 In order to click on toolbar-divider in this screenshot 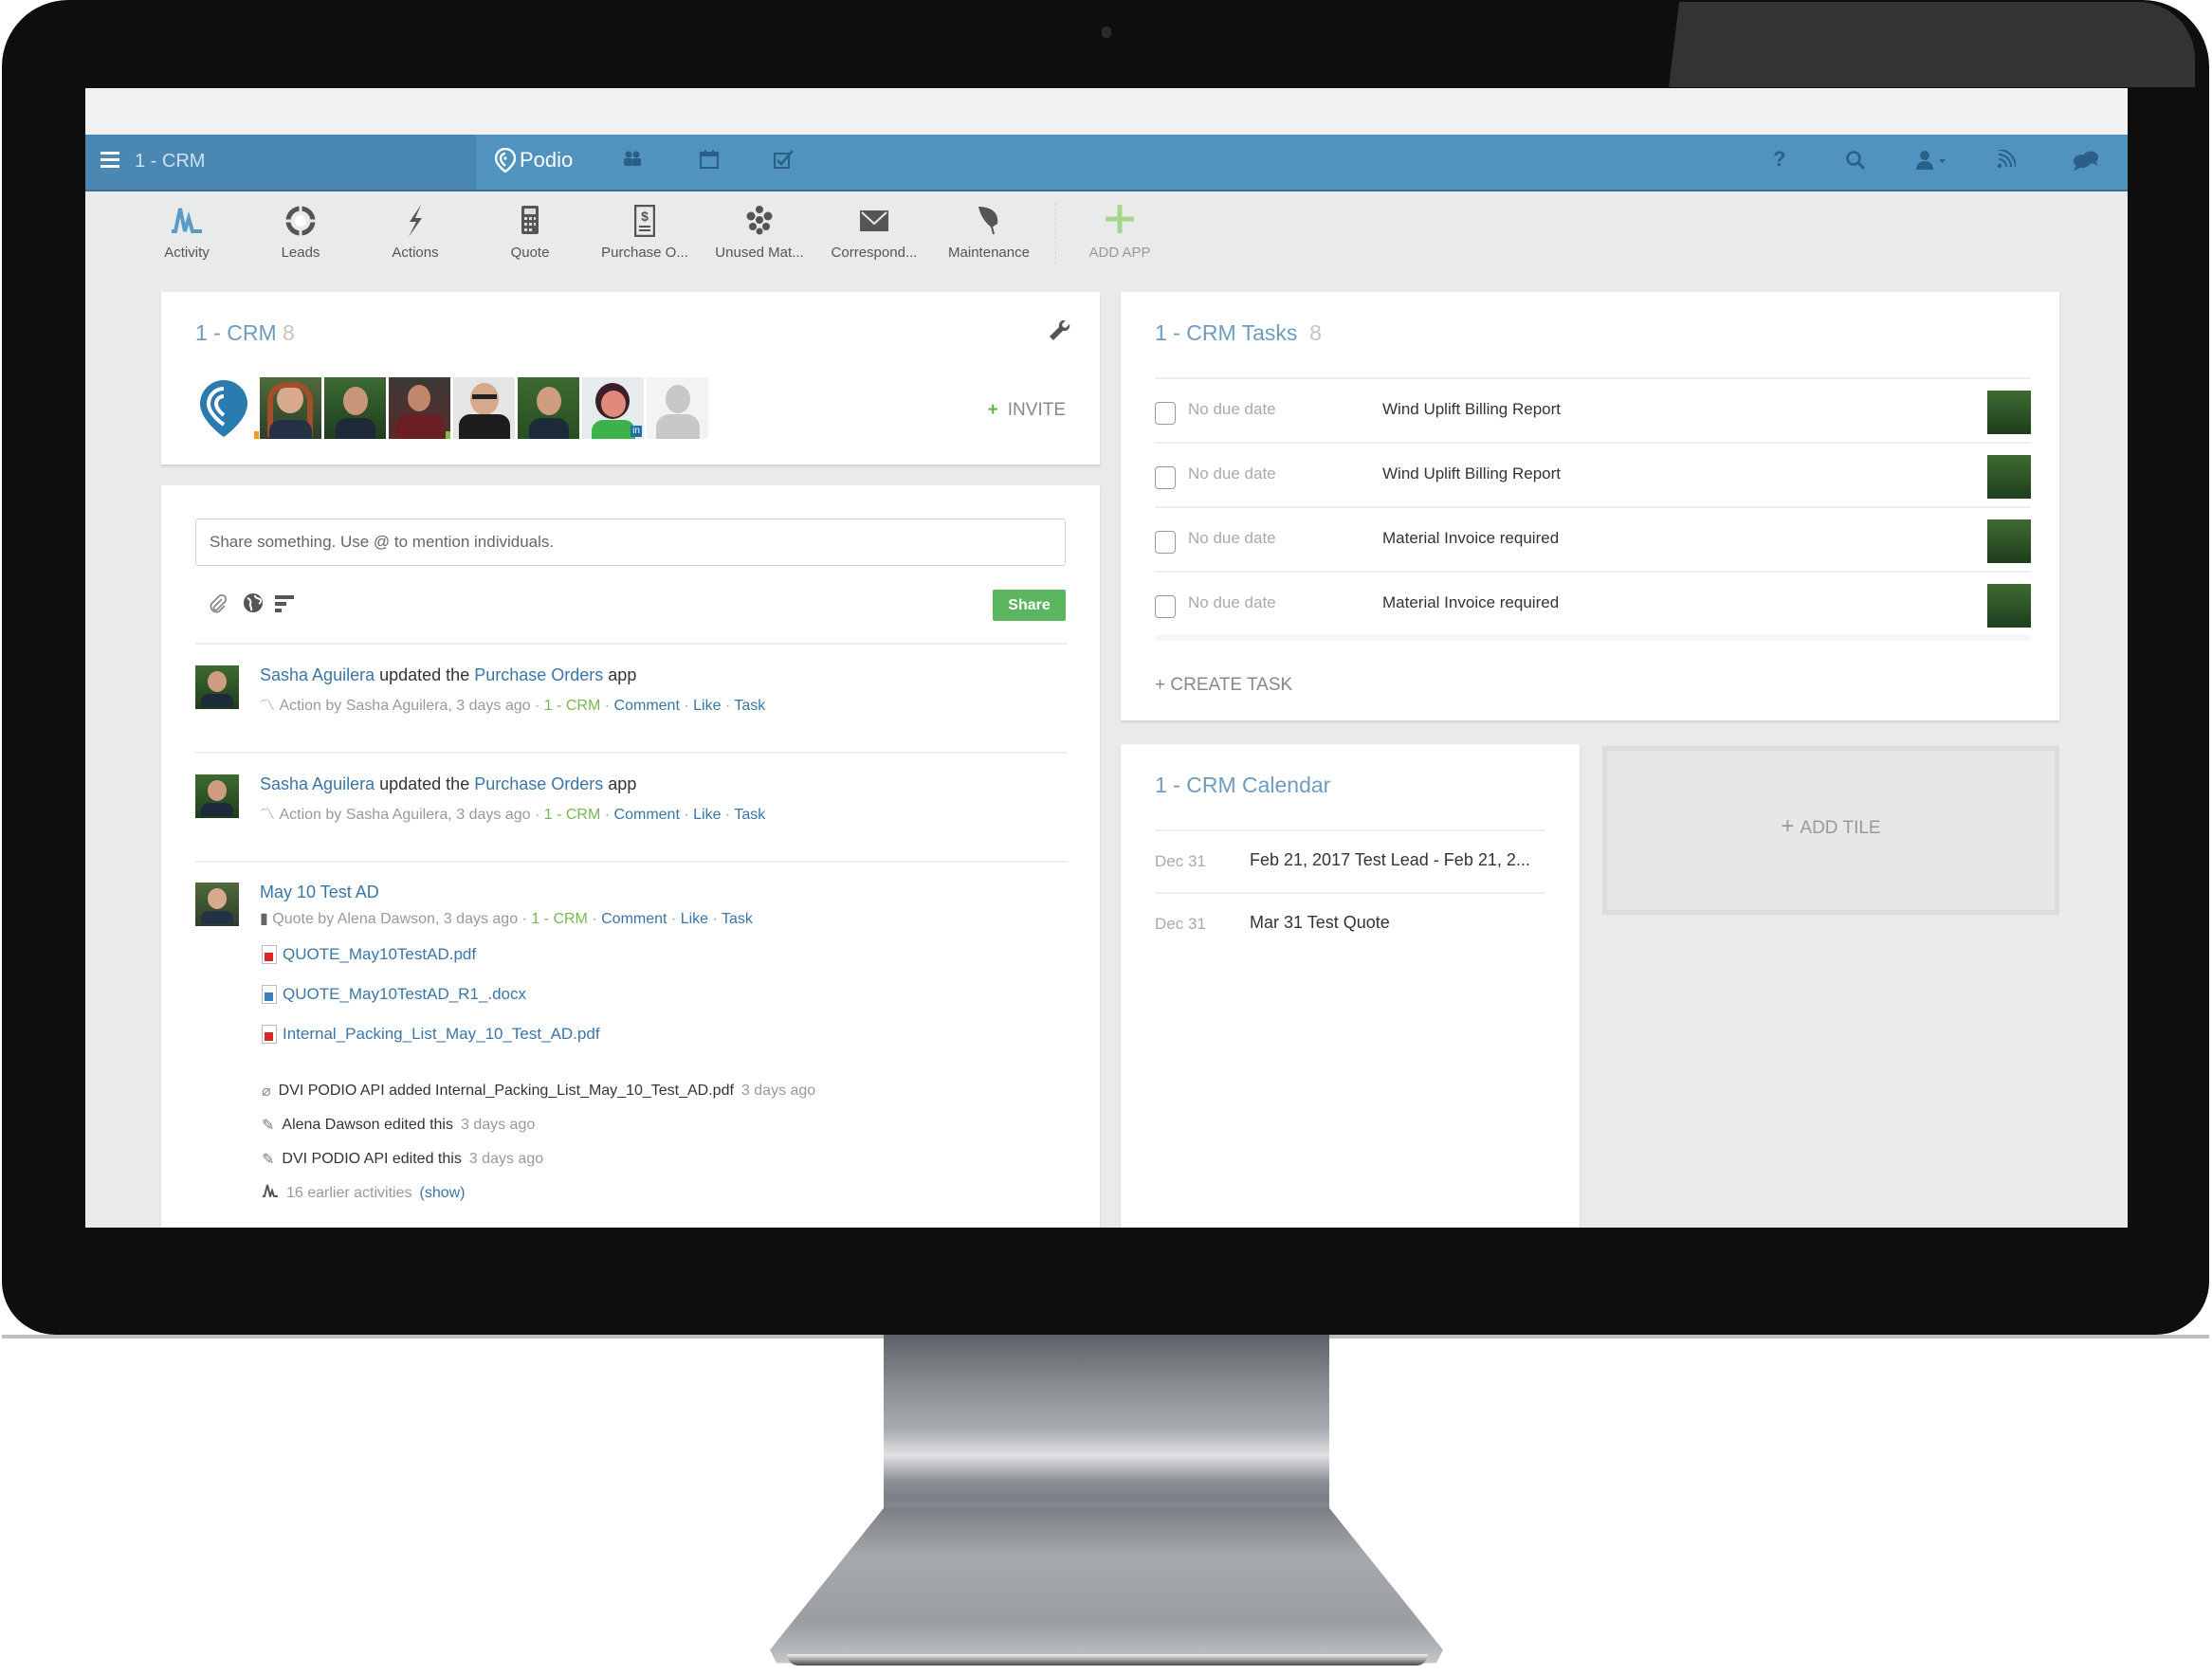, I will do `click(1055, 234)`.